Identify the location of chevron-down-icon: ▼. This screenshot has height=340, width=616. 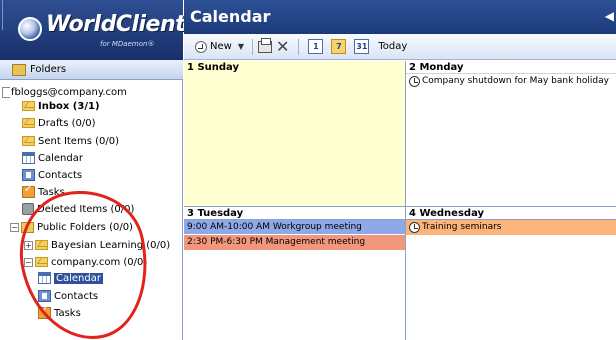
(241, 46).